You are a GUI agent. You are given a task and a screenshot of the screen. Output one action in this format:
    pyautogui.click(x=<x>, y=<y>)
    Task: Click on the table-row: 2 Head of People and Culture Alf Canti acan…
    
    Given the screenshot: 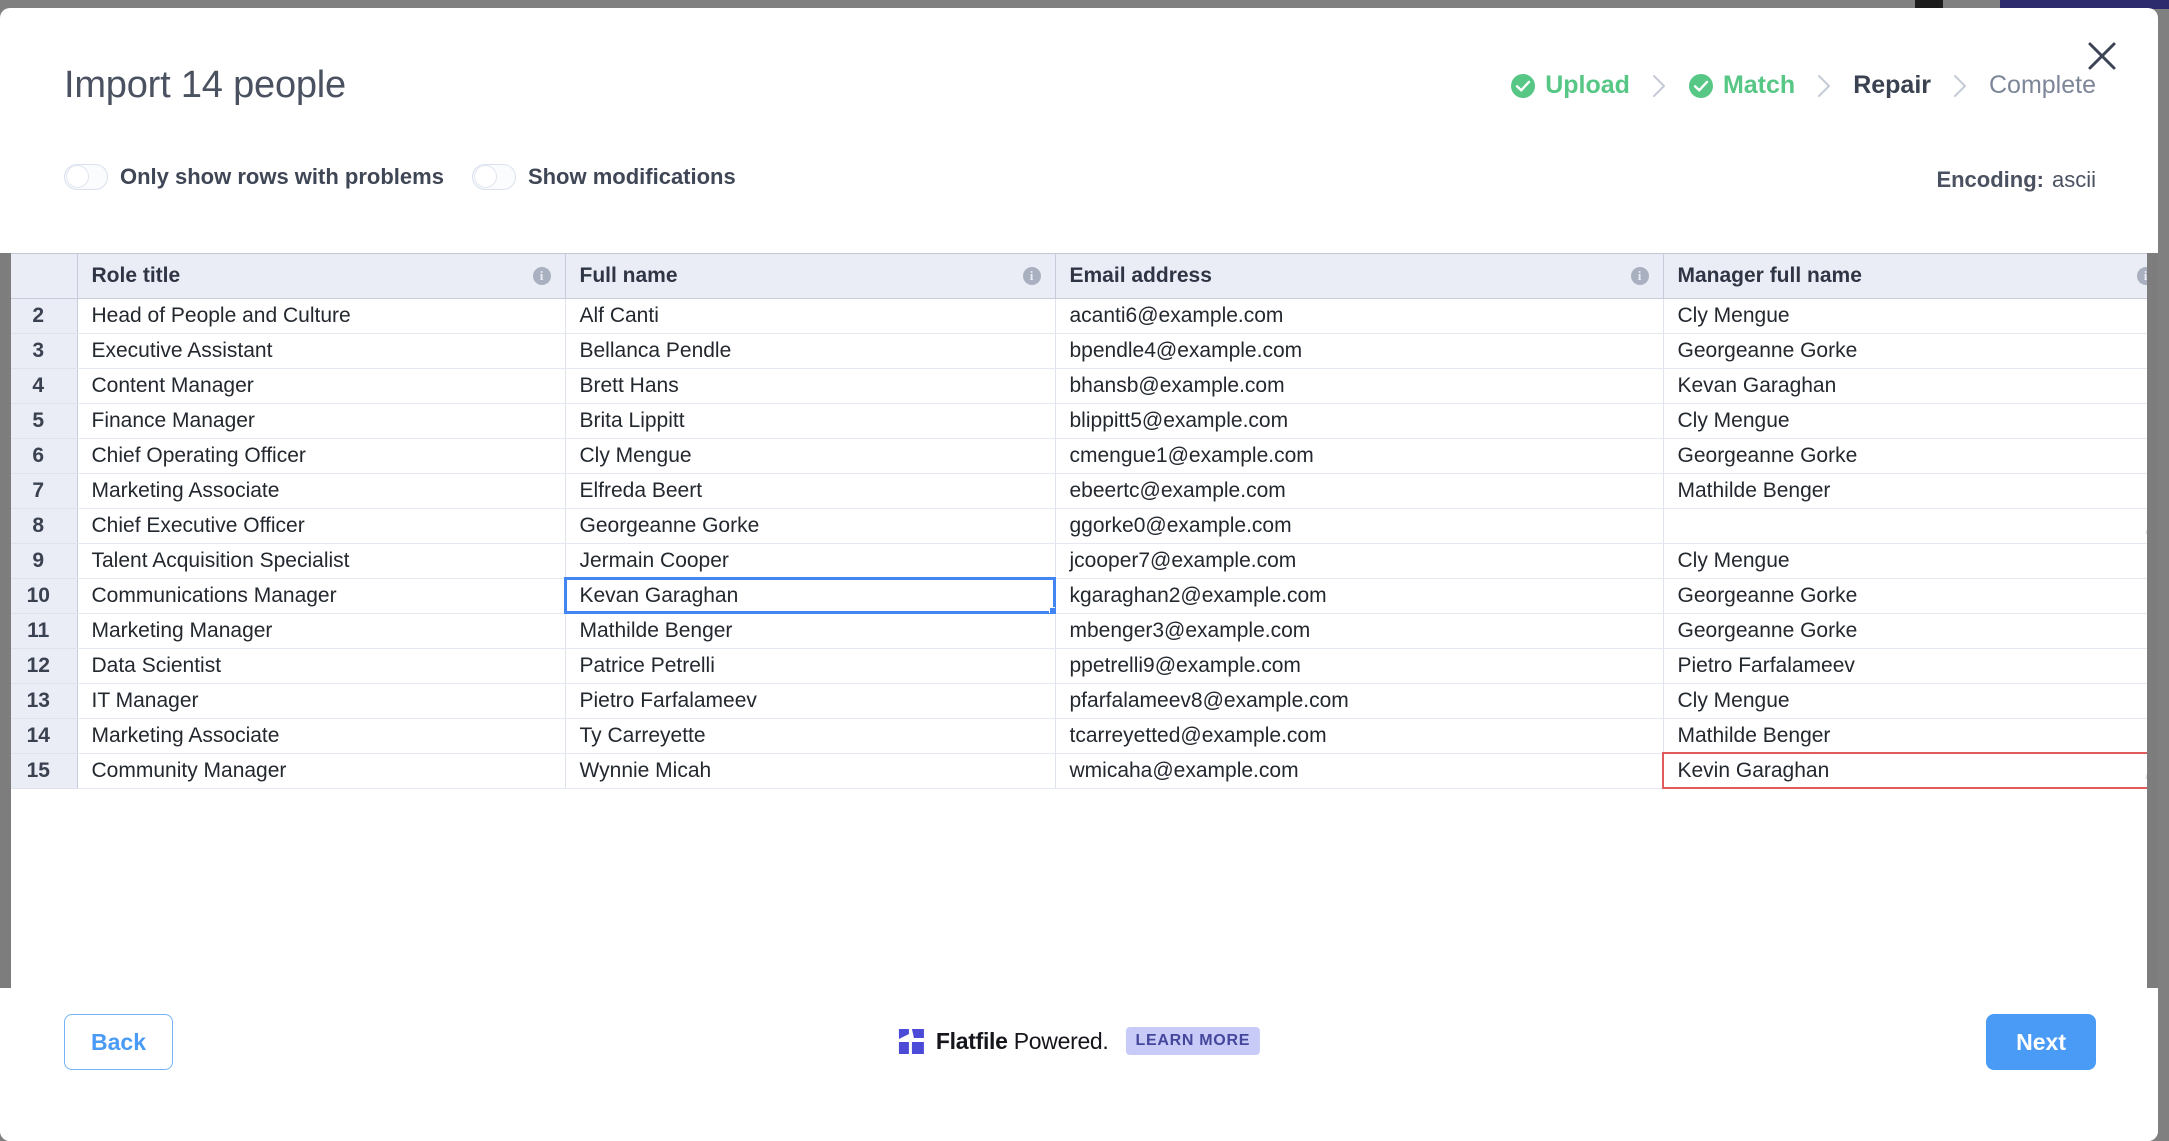 What is the action you would take?
    pyautogui.click(x=1079, y=316)
    